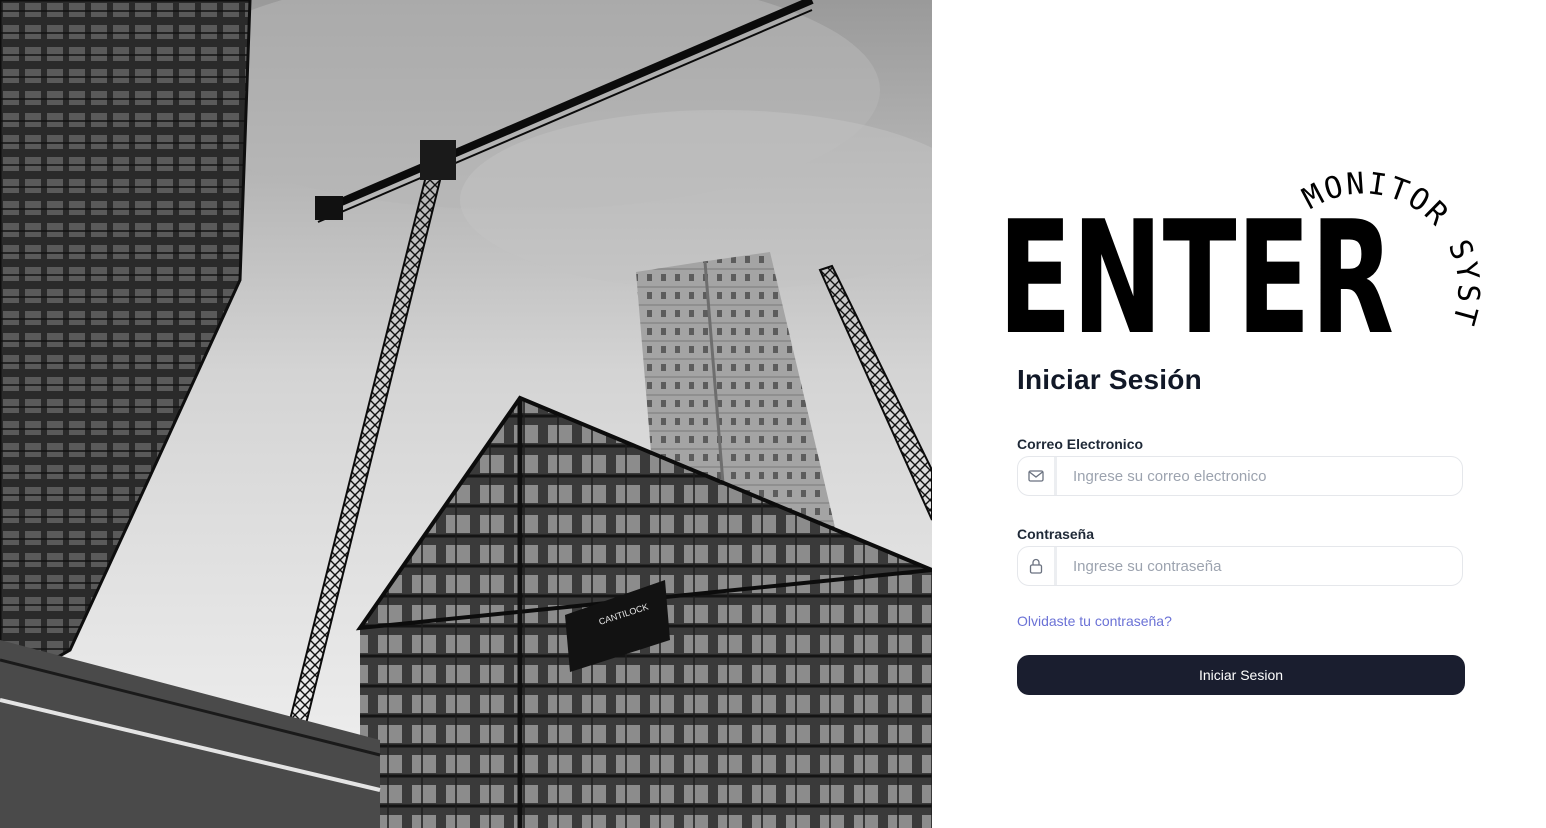  I want to click on mail-icon, so click(1037, 476).